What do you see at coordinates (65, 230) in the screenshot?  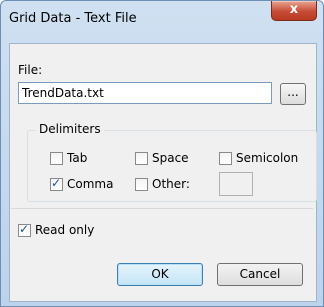 I see `read-only-label: Read only` at bounding box center [65, 230].